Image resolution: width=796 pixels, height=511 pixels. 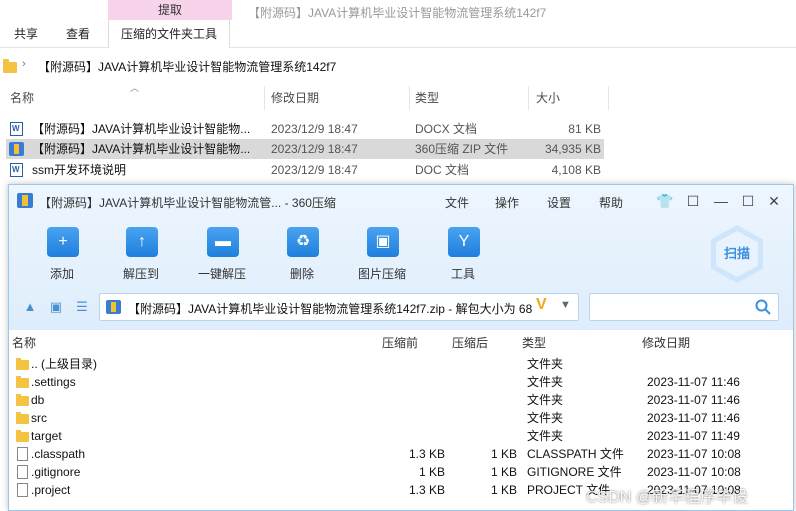 I want to click on archive-row: db 文件夹 2023-11-07 11:46, so click(x=401, y=400).